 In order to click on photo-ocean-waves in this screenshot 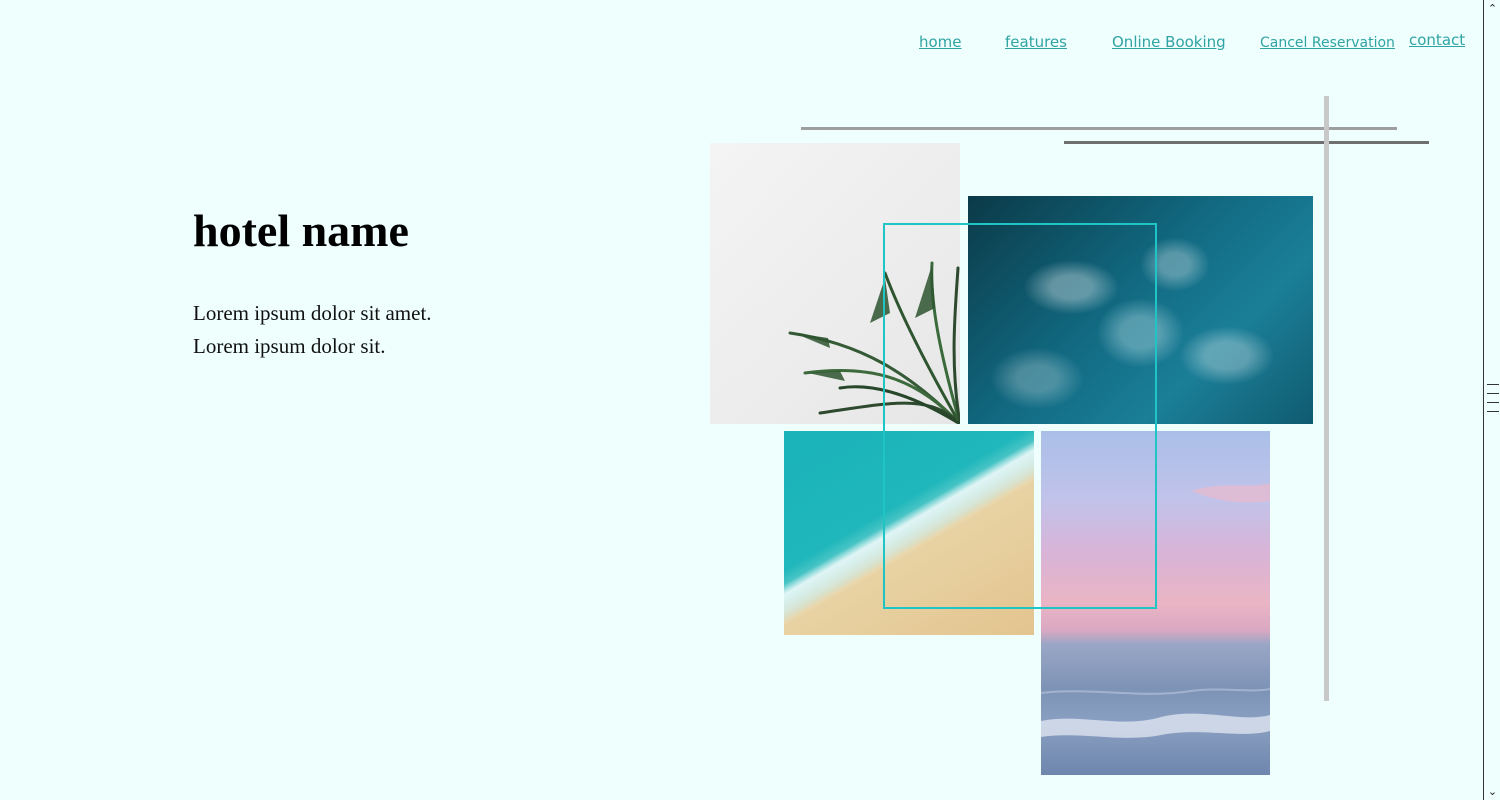, I will do `click(1140, 310)`.